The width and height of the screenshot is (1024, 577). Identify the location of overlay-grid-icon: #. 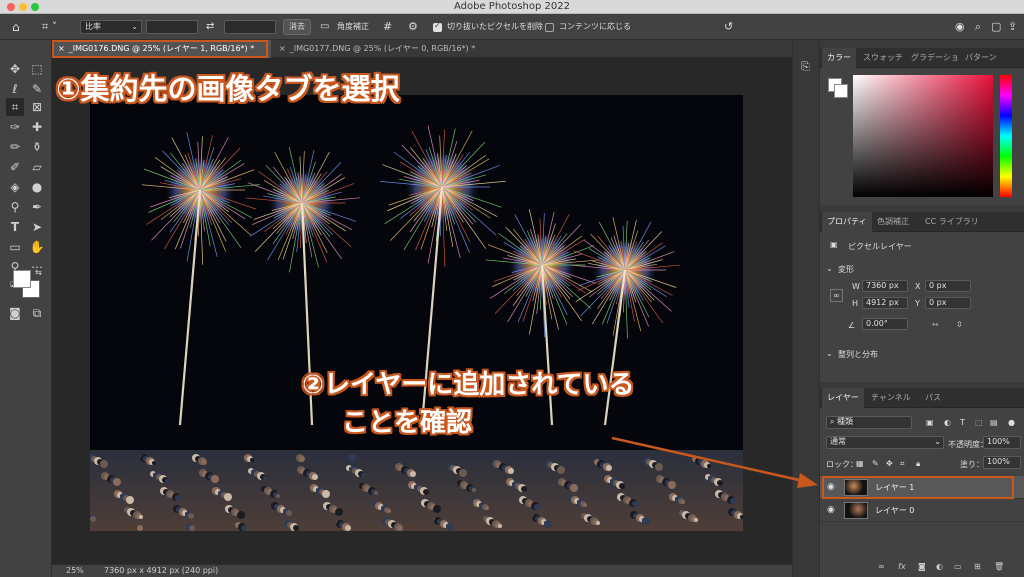
(387, 27).